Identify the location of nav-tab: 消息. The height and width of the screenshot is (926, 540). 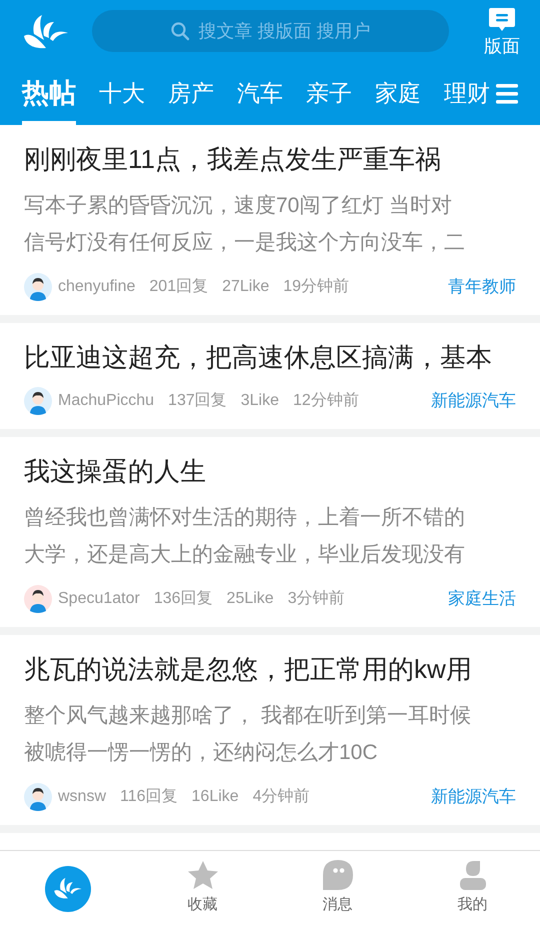
(337, 888).